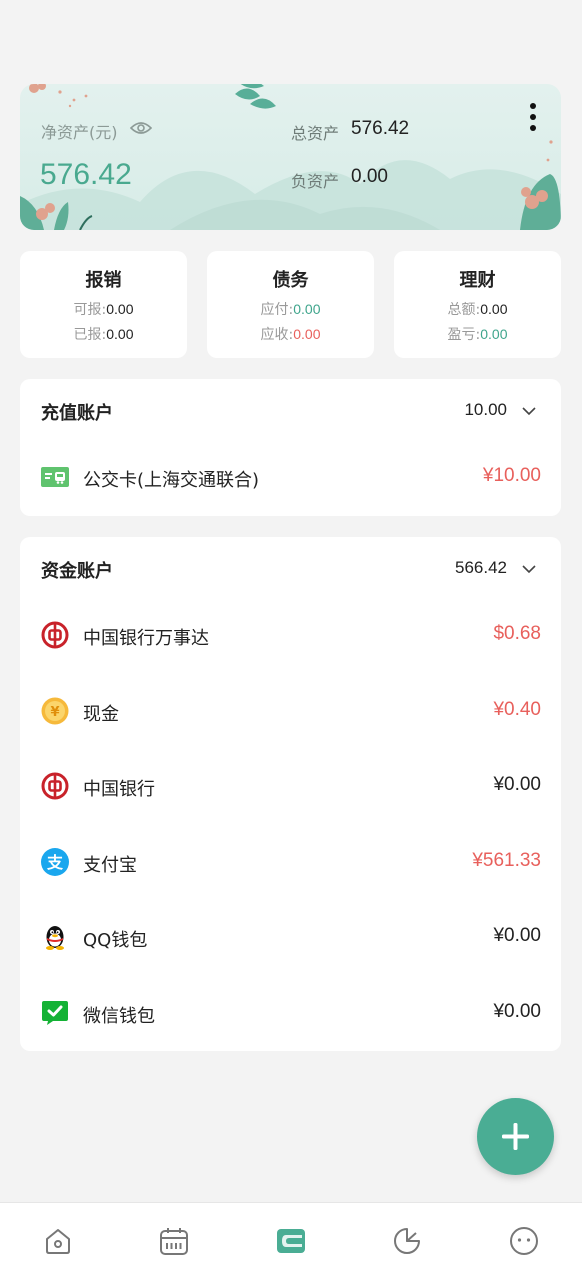  What do you see at coordinates (290, 637) in the screenshot?
I see `account-row-boc-mastercard: 中国银行万事达 $0.68` at bounding box center [290, 637].